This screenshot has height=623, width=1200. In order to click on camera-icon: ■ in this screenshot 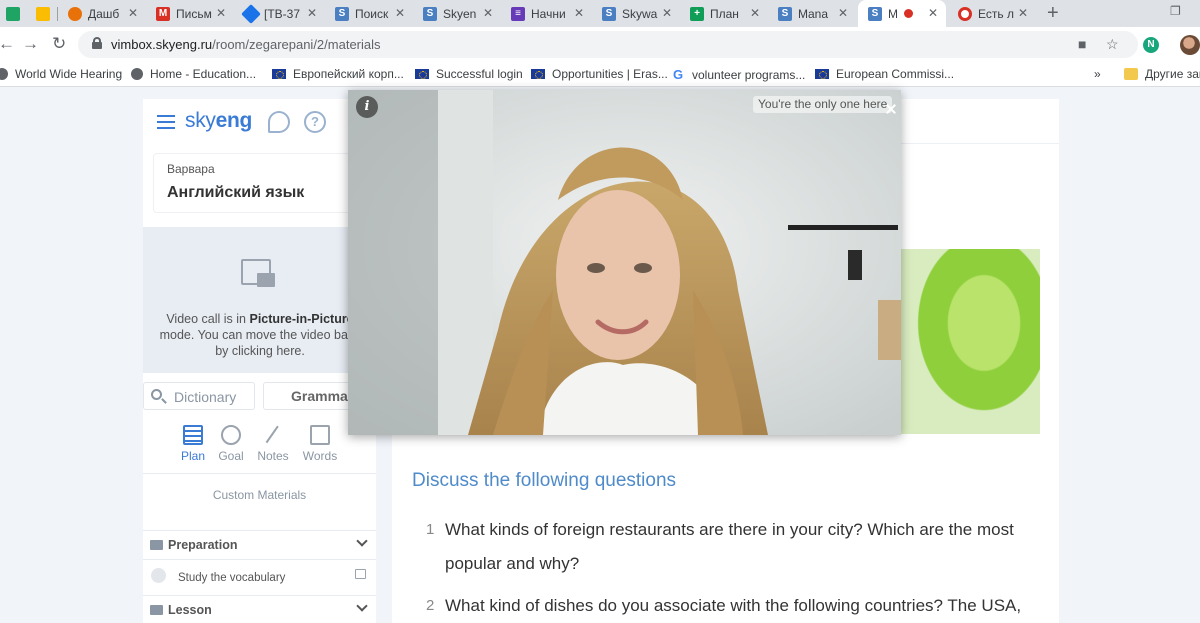, I will do `click(1082, 44)`.